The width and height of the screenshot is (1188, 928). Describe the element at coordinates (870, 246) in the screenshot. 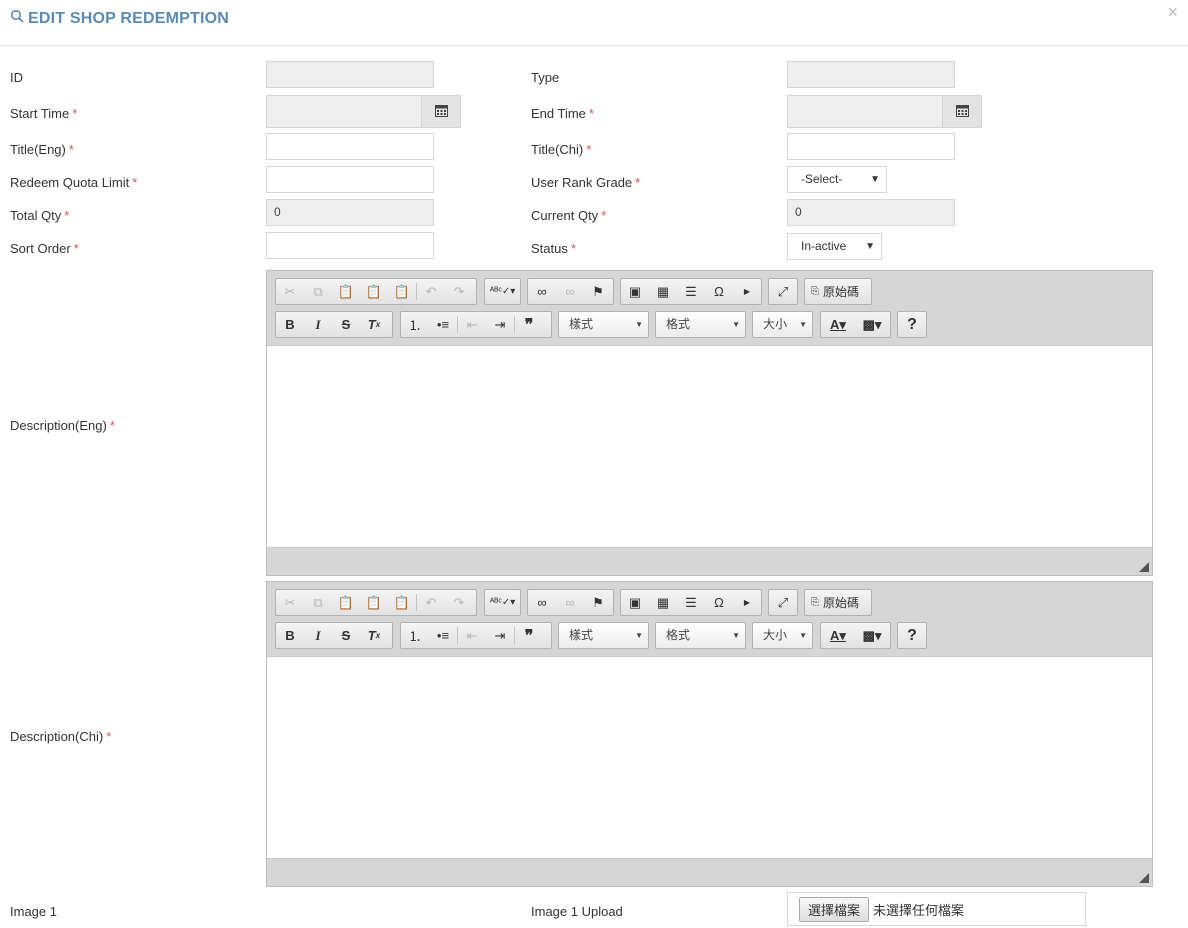

I see `dropdown-arrow-icon: ▼` at that location.